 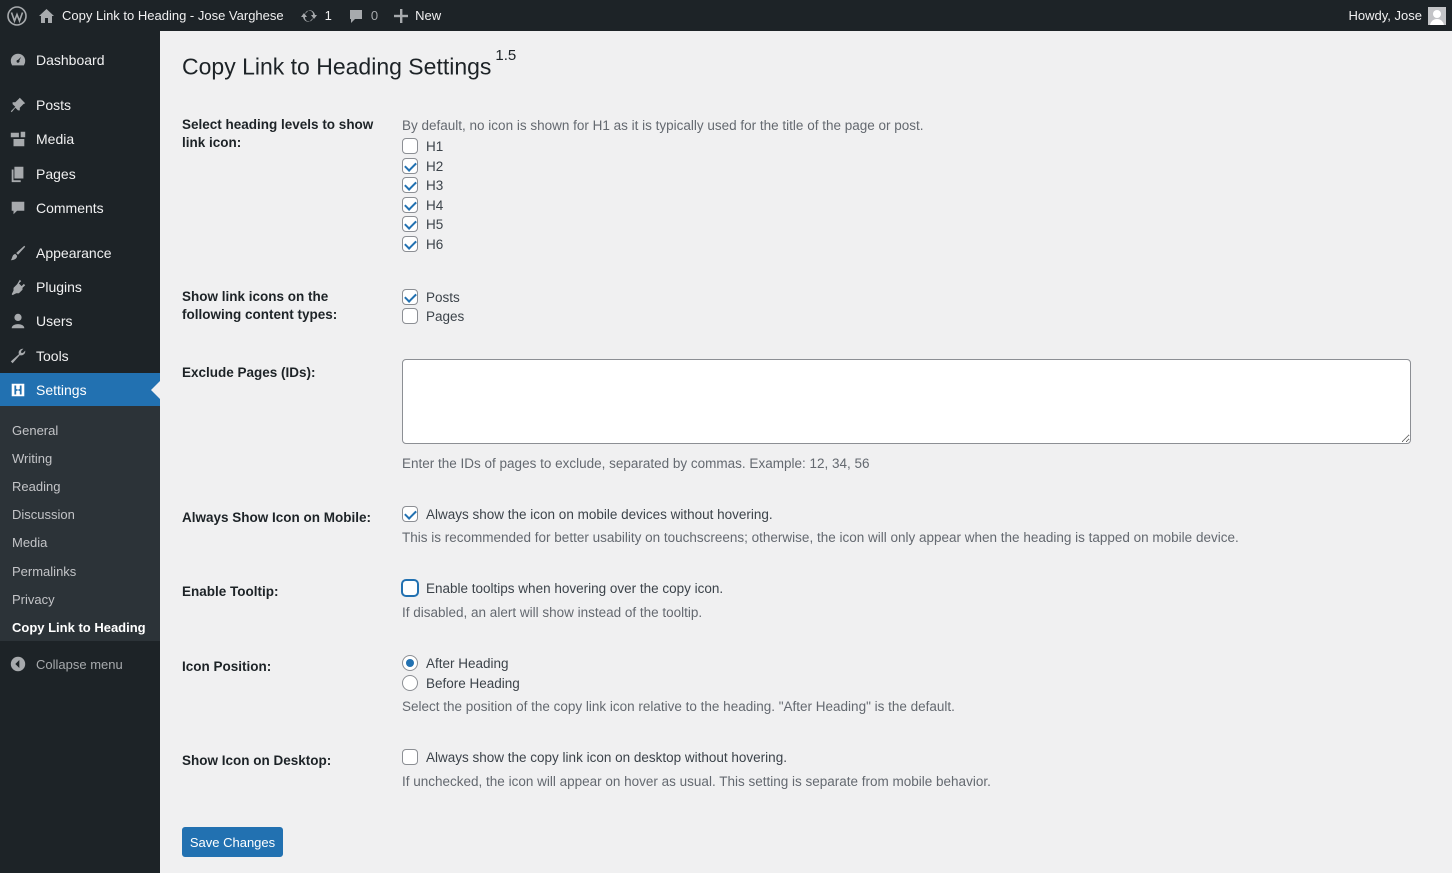 I want to click on sidebar-item-appearance: Appearance, so click(x=80, y=253).